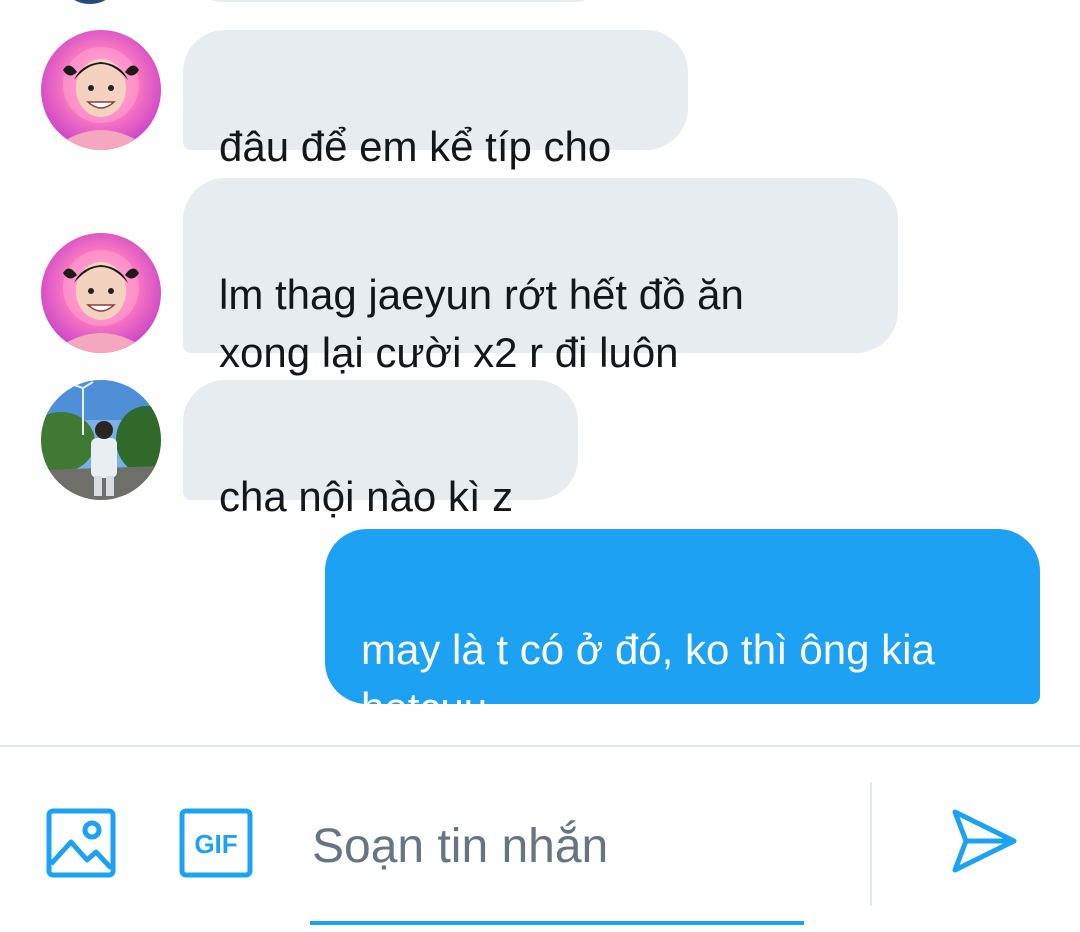 The height and width of the screenshot is (932, 1080). Describe the element at coordinates (90, 2) in the screenshot. I see `avatar-partial` at that location.